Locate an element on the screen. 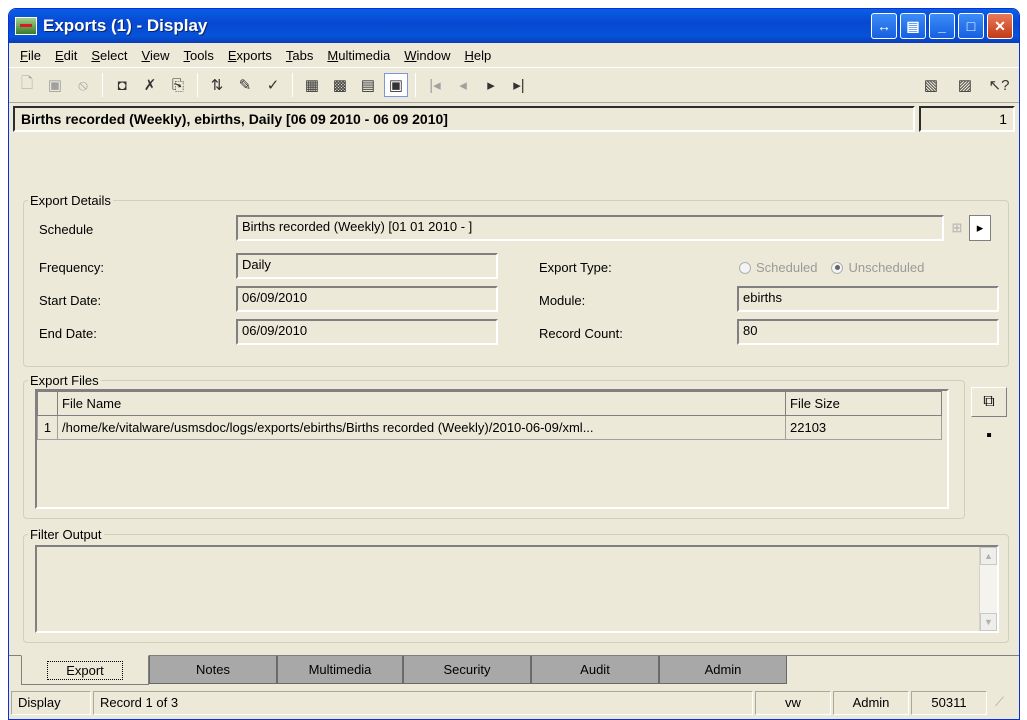  export-type-label: Export Type: is located at coordinates (575, 267).